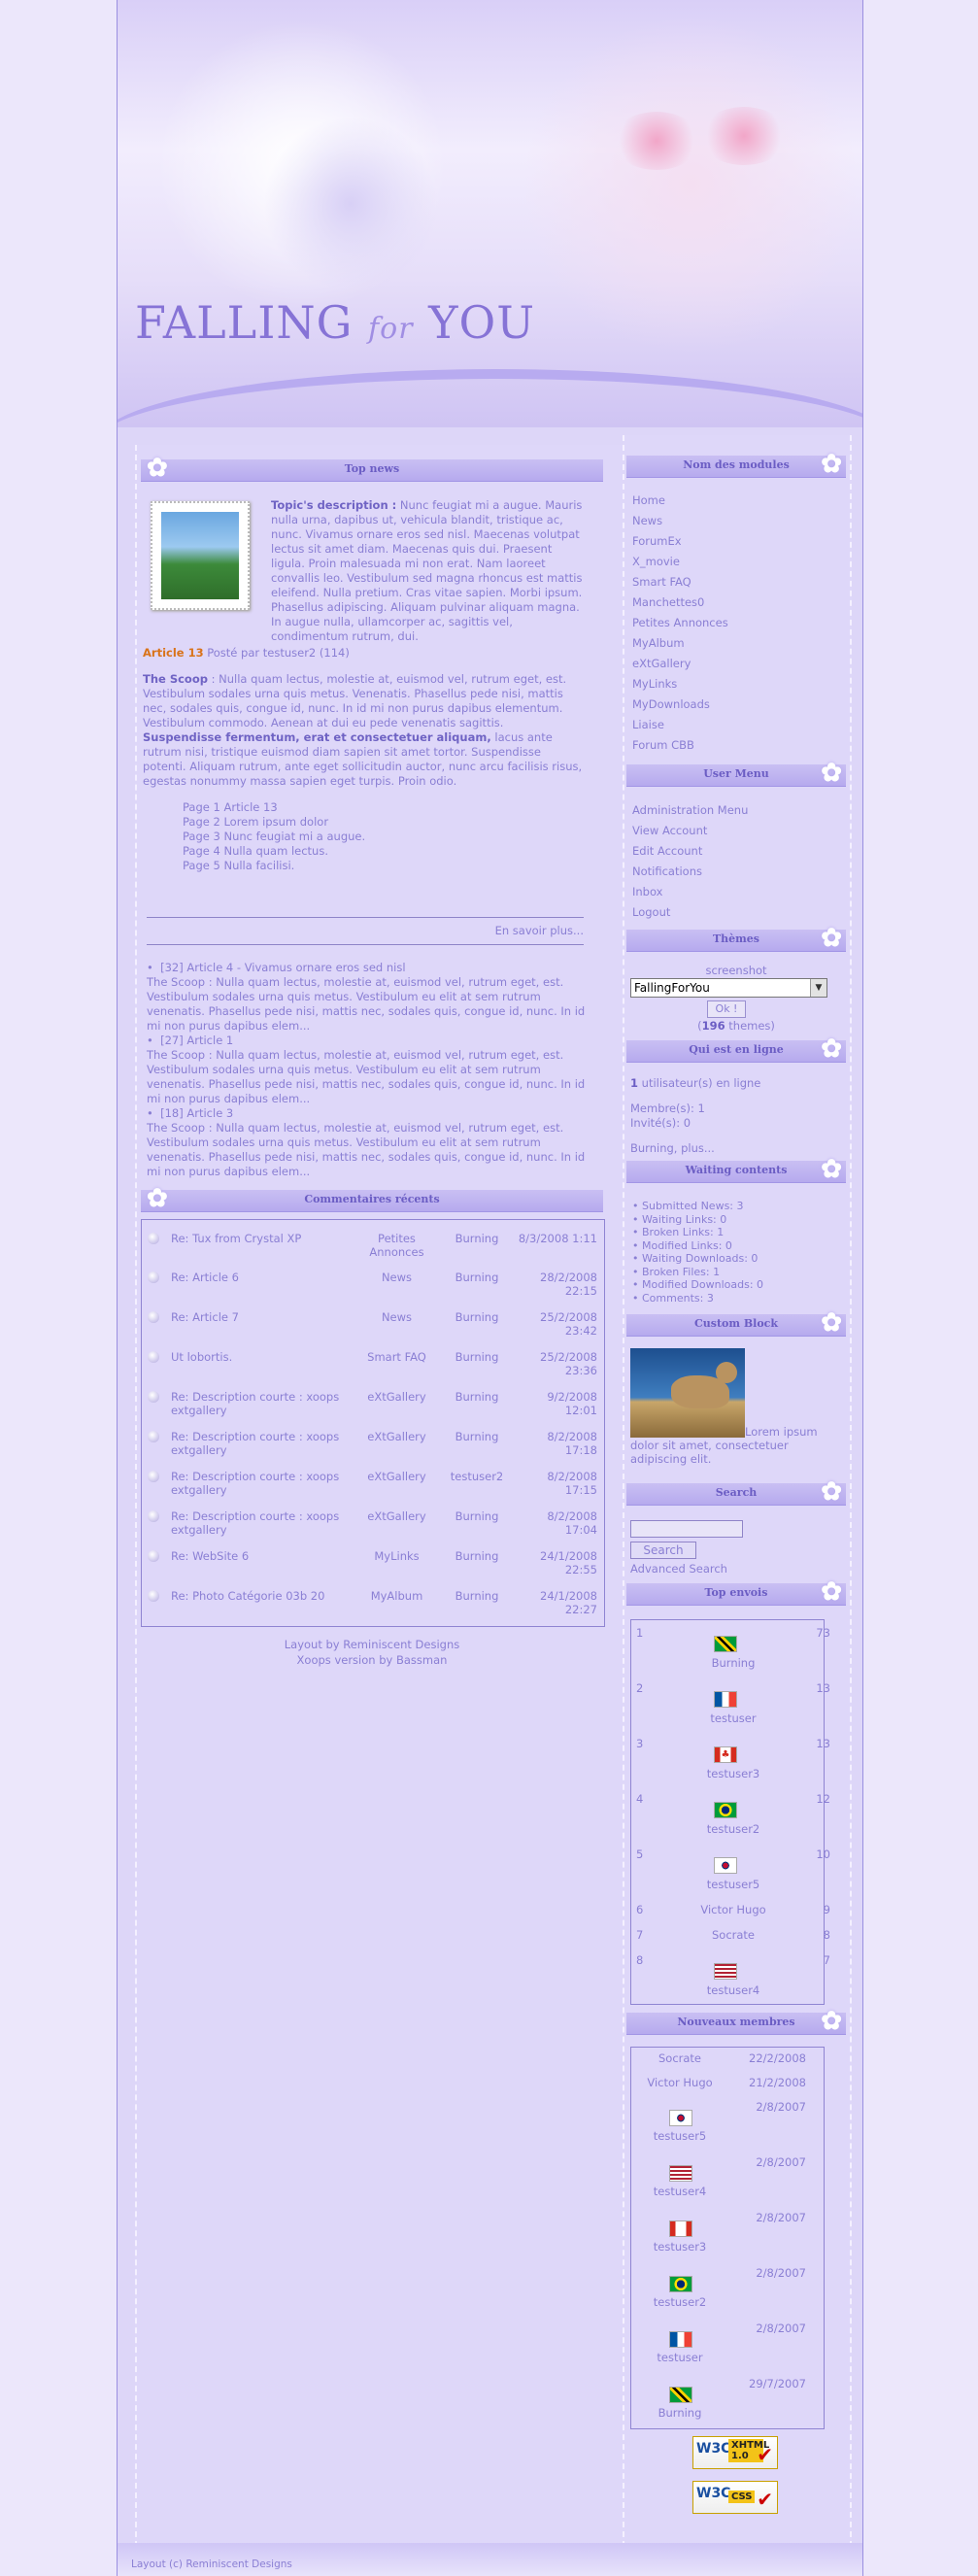 The width and height of the screenshot is (978, 2576). What do you see at coordinates (735, 2497) in the screenshot?
I see `w3c-css-badge: W3C CSS ✔` at bounding box center [735, 2497].